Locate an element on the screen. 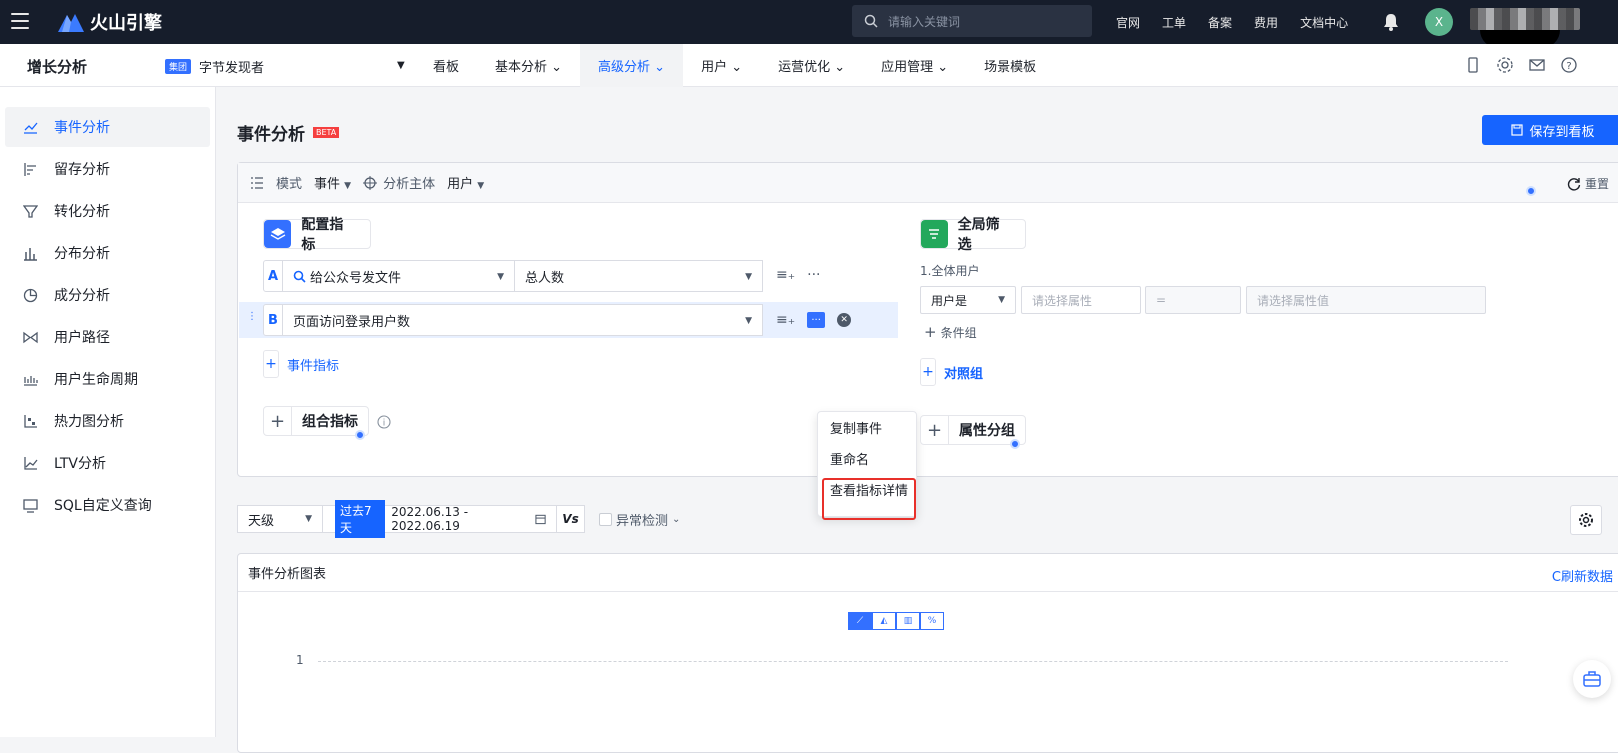  chart-type-switcher: ⟋ ◭ ▥ % is located at coordinates (896, 621).